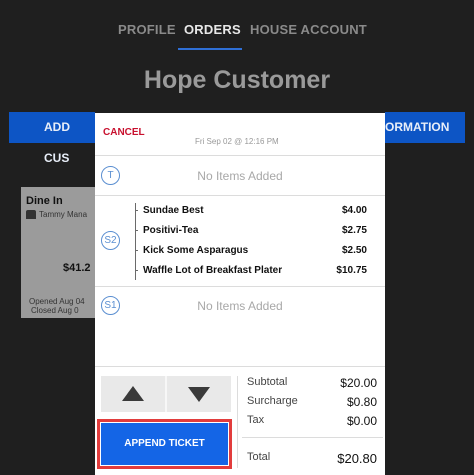  I want to click on customer-information-button: ORMATION, so click(425, 127).